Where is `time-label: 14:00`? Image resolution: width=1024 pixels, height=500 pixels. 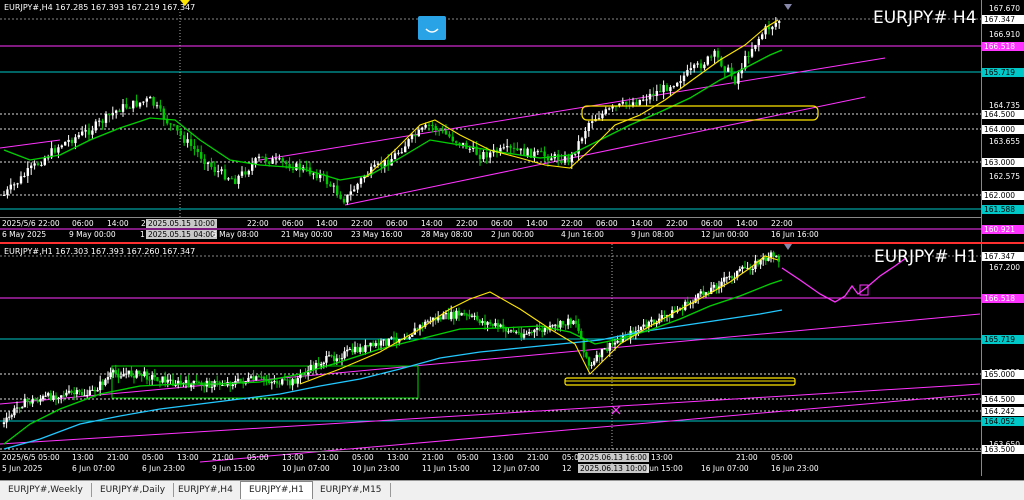 time-label: 14:00 is located at coordinates (747, 223).